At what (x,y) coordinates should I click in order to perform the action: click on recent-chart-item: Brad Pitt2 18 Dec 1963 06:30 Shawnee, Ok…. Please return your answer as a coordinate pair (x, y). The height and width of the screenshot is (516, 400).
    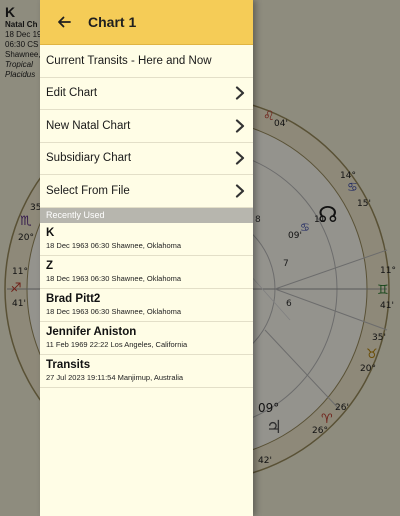
    Looking at the image, I should click on (146, 305).